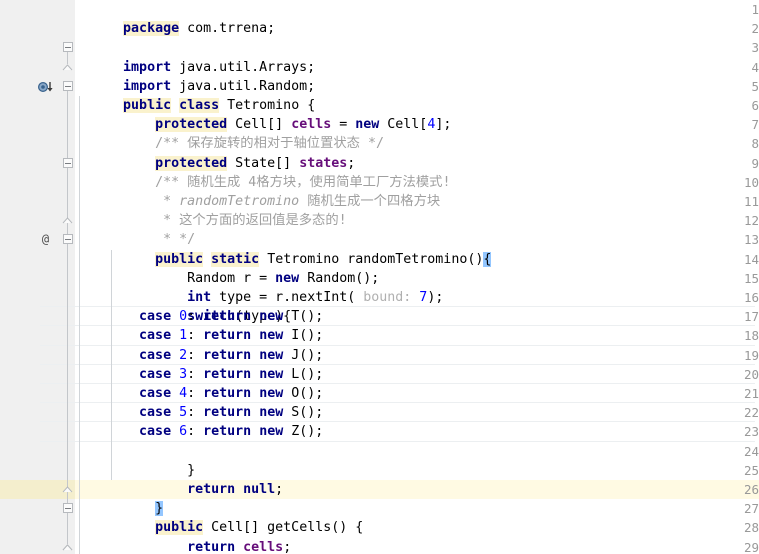  I want to click on token-case-label-3: 3, so click(183, 374).